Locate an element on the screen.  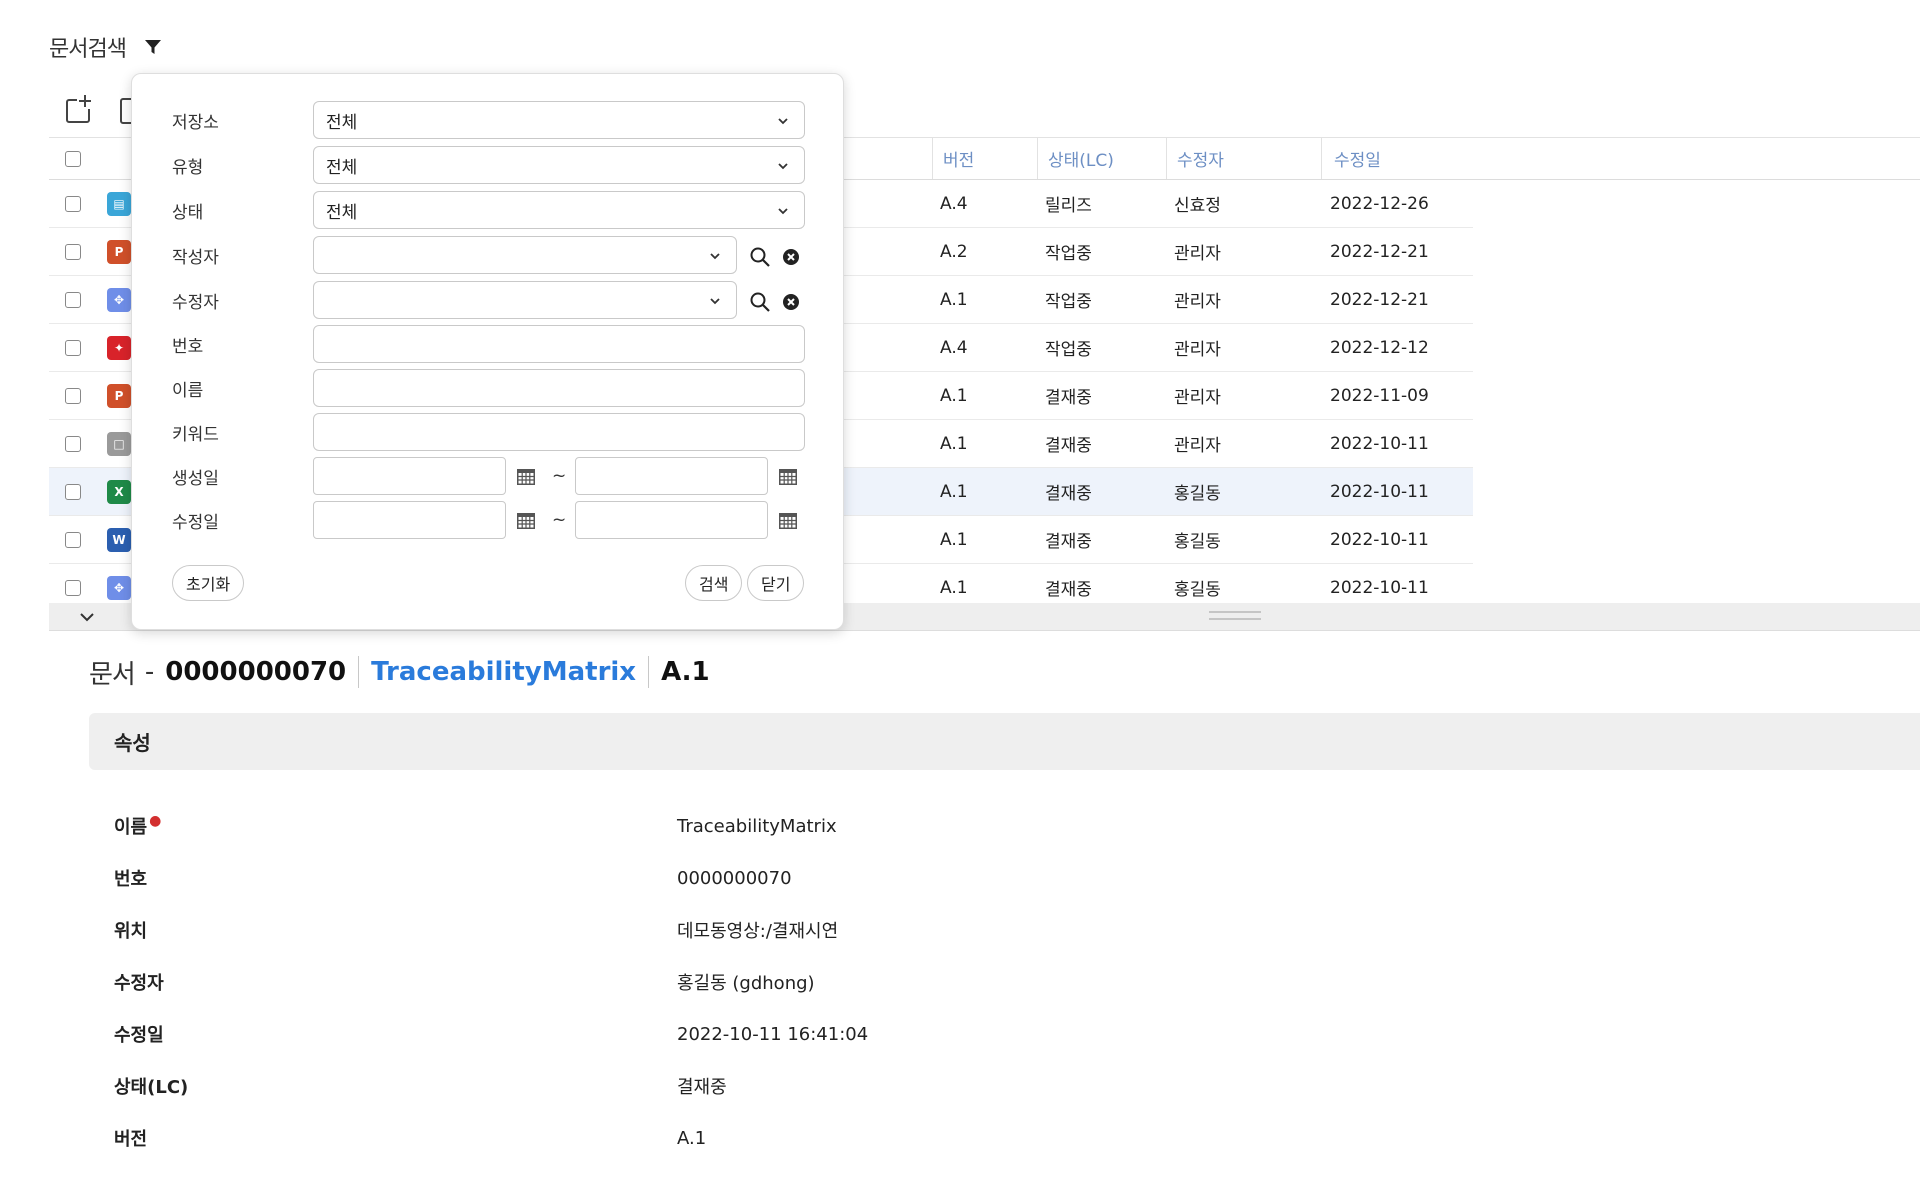
detail-title: 문서 - 0000000070 TraceabilityMatrix A.1 is located at coordinates (399, 672).